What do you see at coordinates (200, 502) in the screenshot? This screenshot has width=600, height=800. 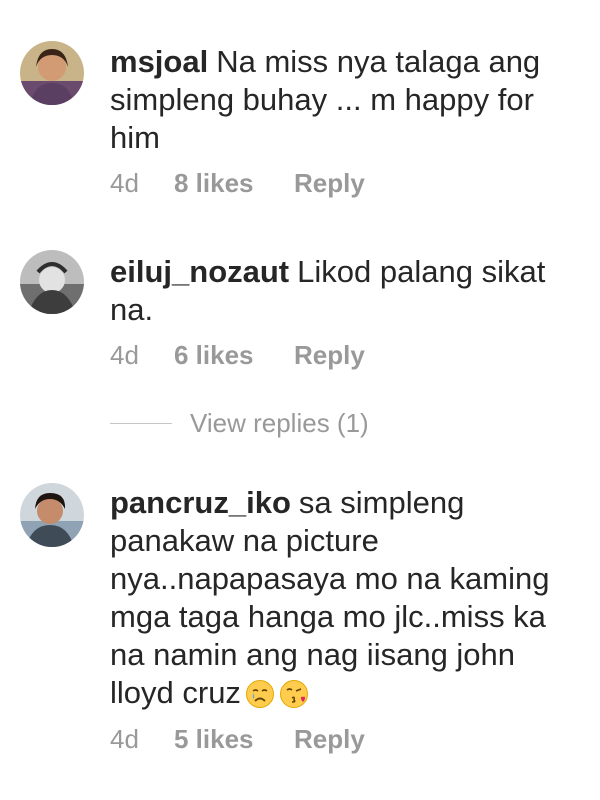 I see `comment-username: pancruz_iko` at bounding box center [200, 502].